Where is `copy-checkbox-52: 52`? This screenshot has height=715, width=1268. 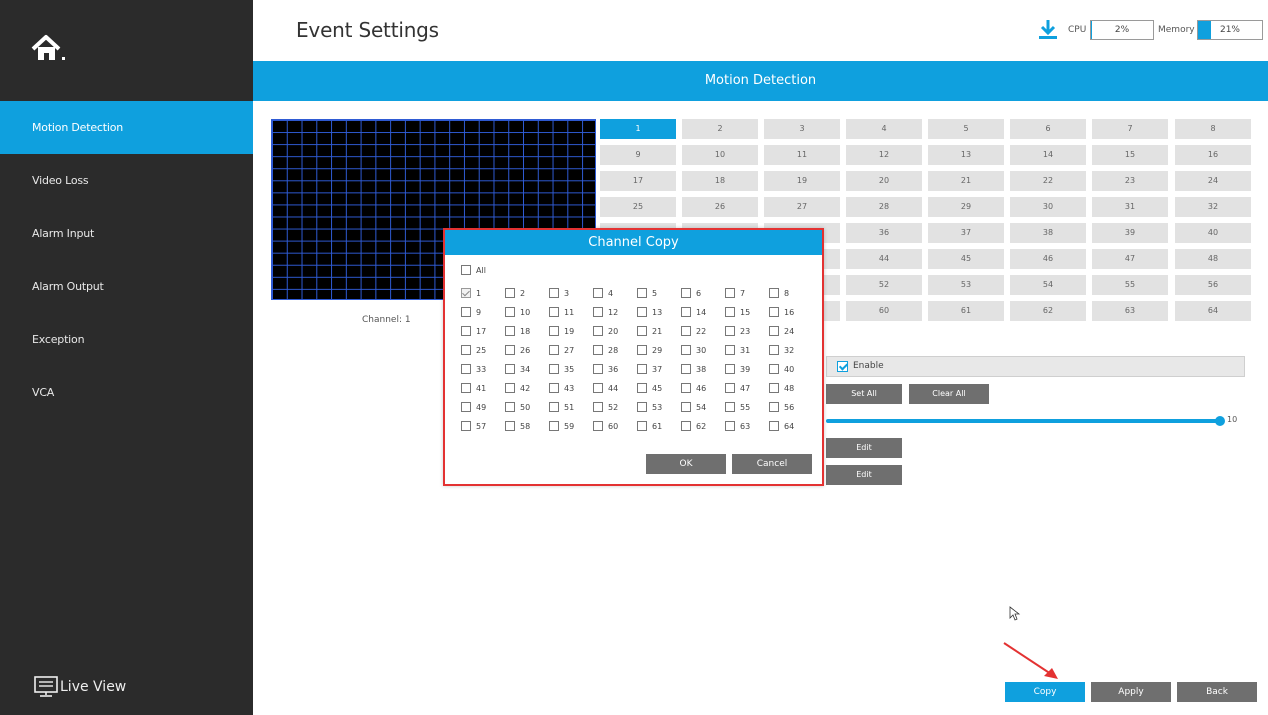
copy-checkbox-52: 52 is located at coordinates (605, 407).